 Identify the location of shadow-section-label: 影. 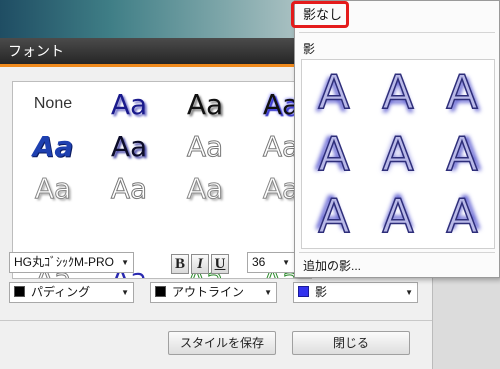
(309, 49).